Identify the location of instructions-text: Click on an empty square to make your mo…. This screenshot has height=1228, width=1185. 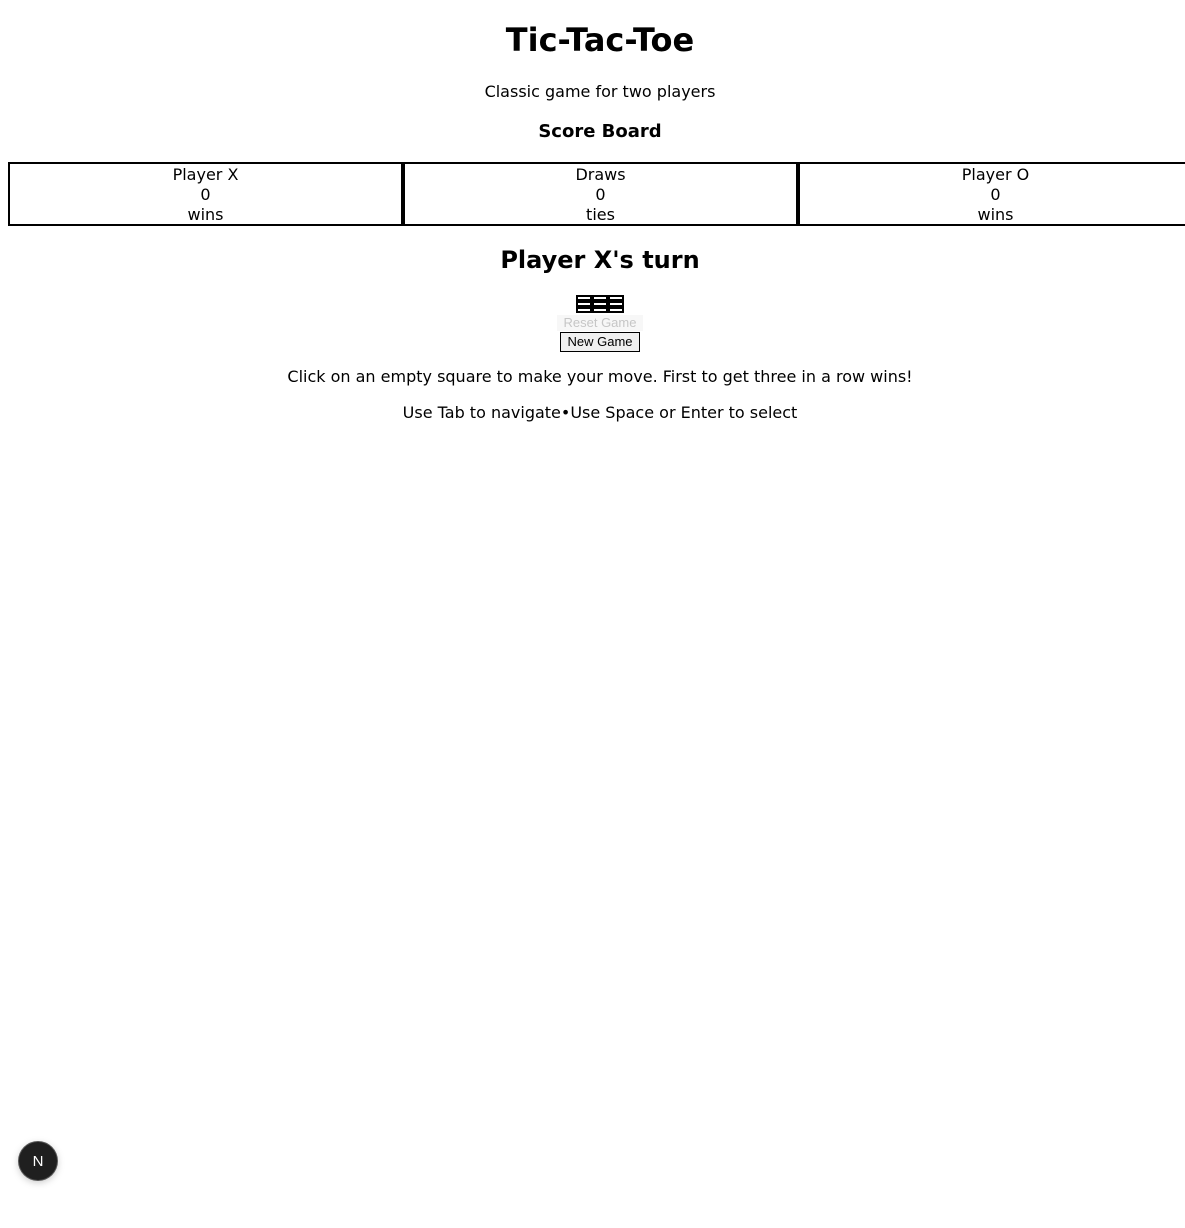
(600, 376).